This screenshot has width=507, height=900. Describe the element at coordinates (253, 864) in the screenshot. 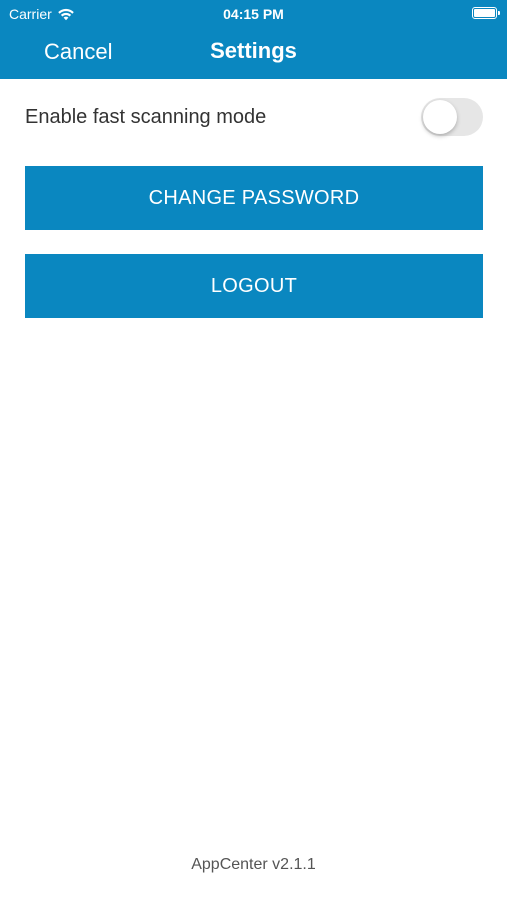

I see `app-version: AppCenter v2.1.1` at that location.